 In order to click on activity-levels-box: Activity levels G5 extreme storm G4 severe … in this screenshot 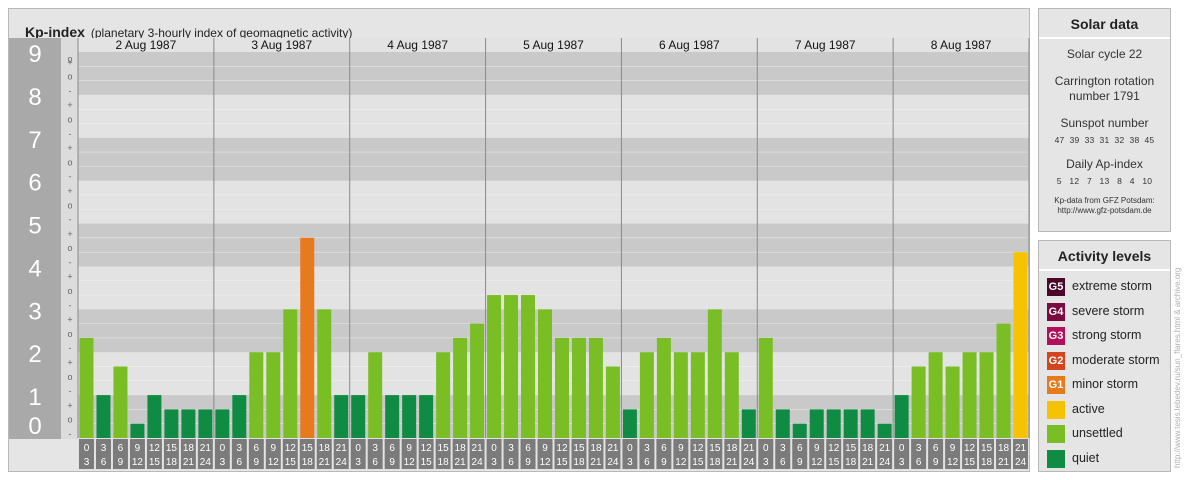, I will do `click(1104, 356)`.